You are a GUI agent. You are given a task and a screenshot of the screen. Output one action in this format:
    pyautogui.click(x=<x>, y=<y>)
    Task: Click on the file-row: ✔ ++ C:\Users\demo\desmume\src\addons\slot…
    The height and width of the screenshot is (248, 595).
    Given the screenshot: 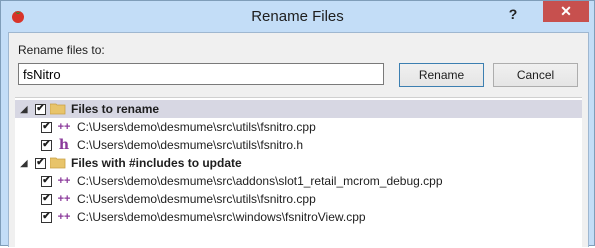 What is the action you would take?
    pyautogui.click(x=305, y=181)
    